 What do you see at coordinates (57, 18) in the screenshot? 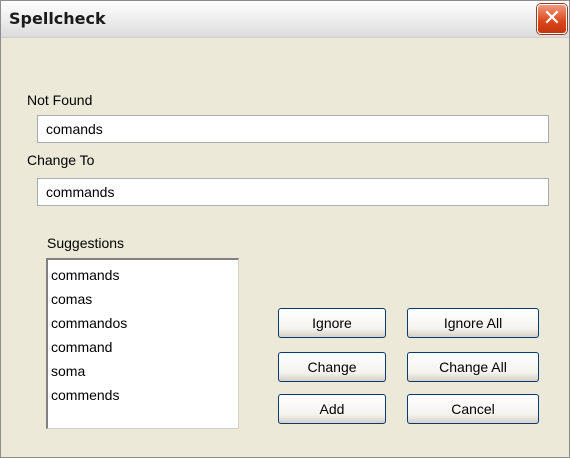
I see `dialog-title: Spellcheck` at bounding box center [57, 18].